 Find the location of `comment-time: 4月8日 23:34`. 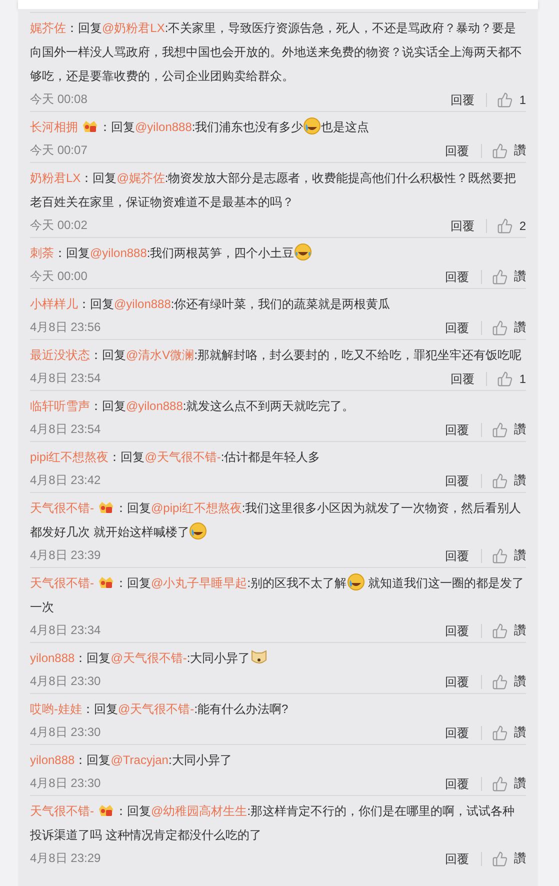

comment-time: 4月8日 23:34 is located at coordinates (65, 630).